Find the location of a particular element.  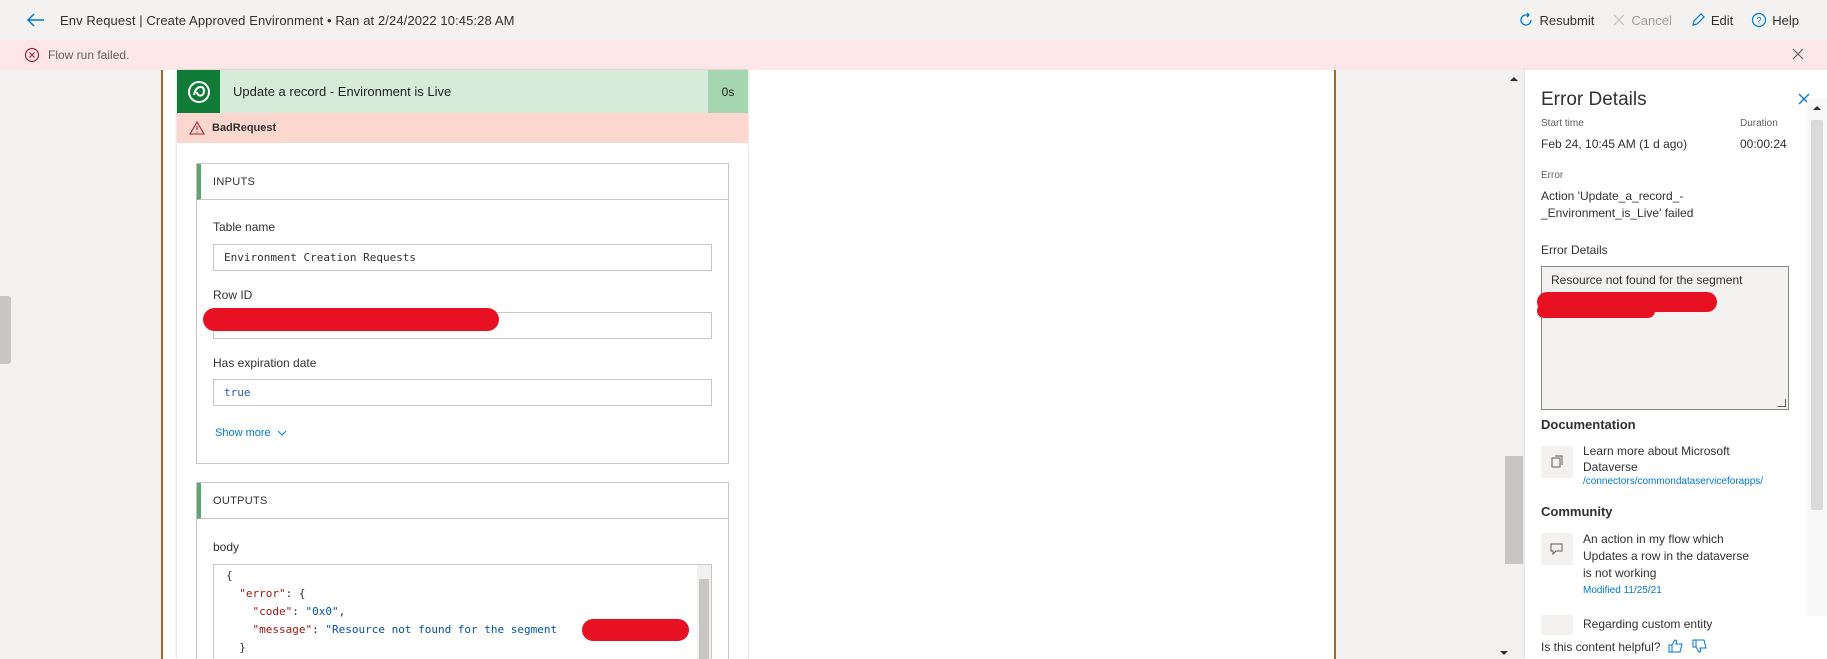

code-text: : { is located at coordinates (295, 593).